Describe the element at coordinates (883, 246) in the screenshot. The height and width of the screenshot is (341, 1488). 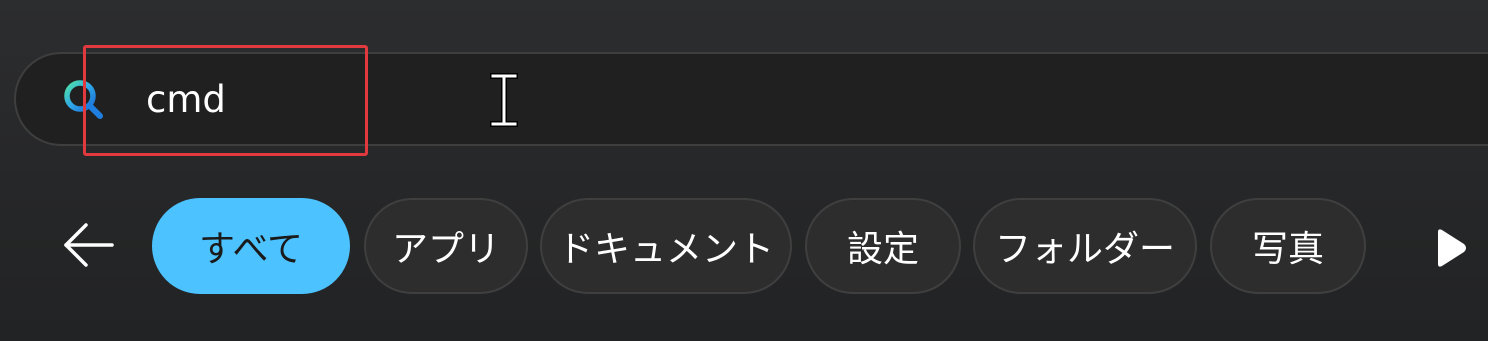
I see `filter-chip-settings: 設定` at that location.